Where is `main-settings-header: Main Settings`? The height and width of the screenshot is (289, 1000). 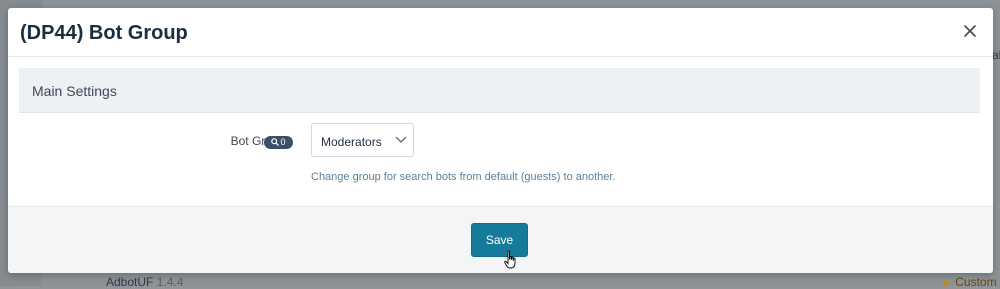
main-settings-header: Main Settings is located at coordinates (499, 90).